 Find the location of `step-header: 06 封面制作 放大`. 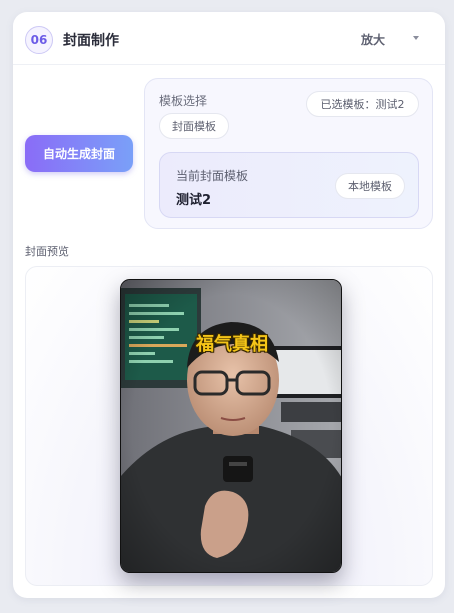

step-header: 06 封面制作 放大 is located at coordinates (229, 38).